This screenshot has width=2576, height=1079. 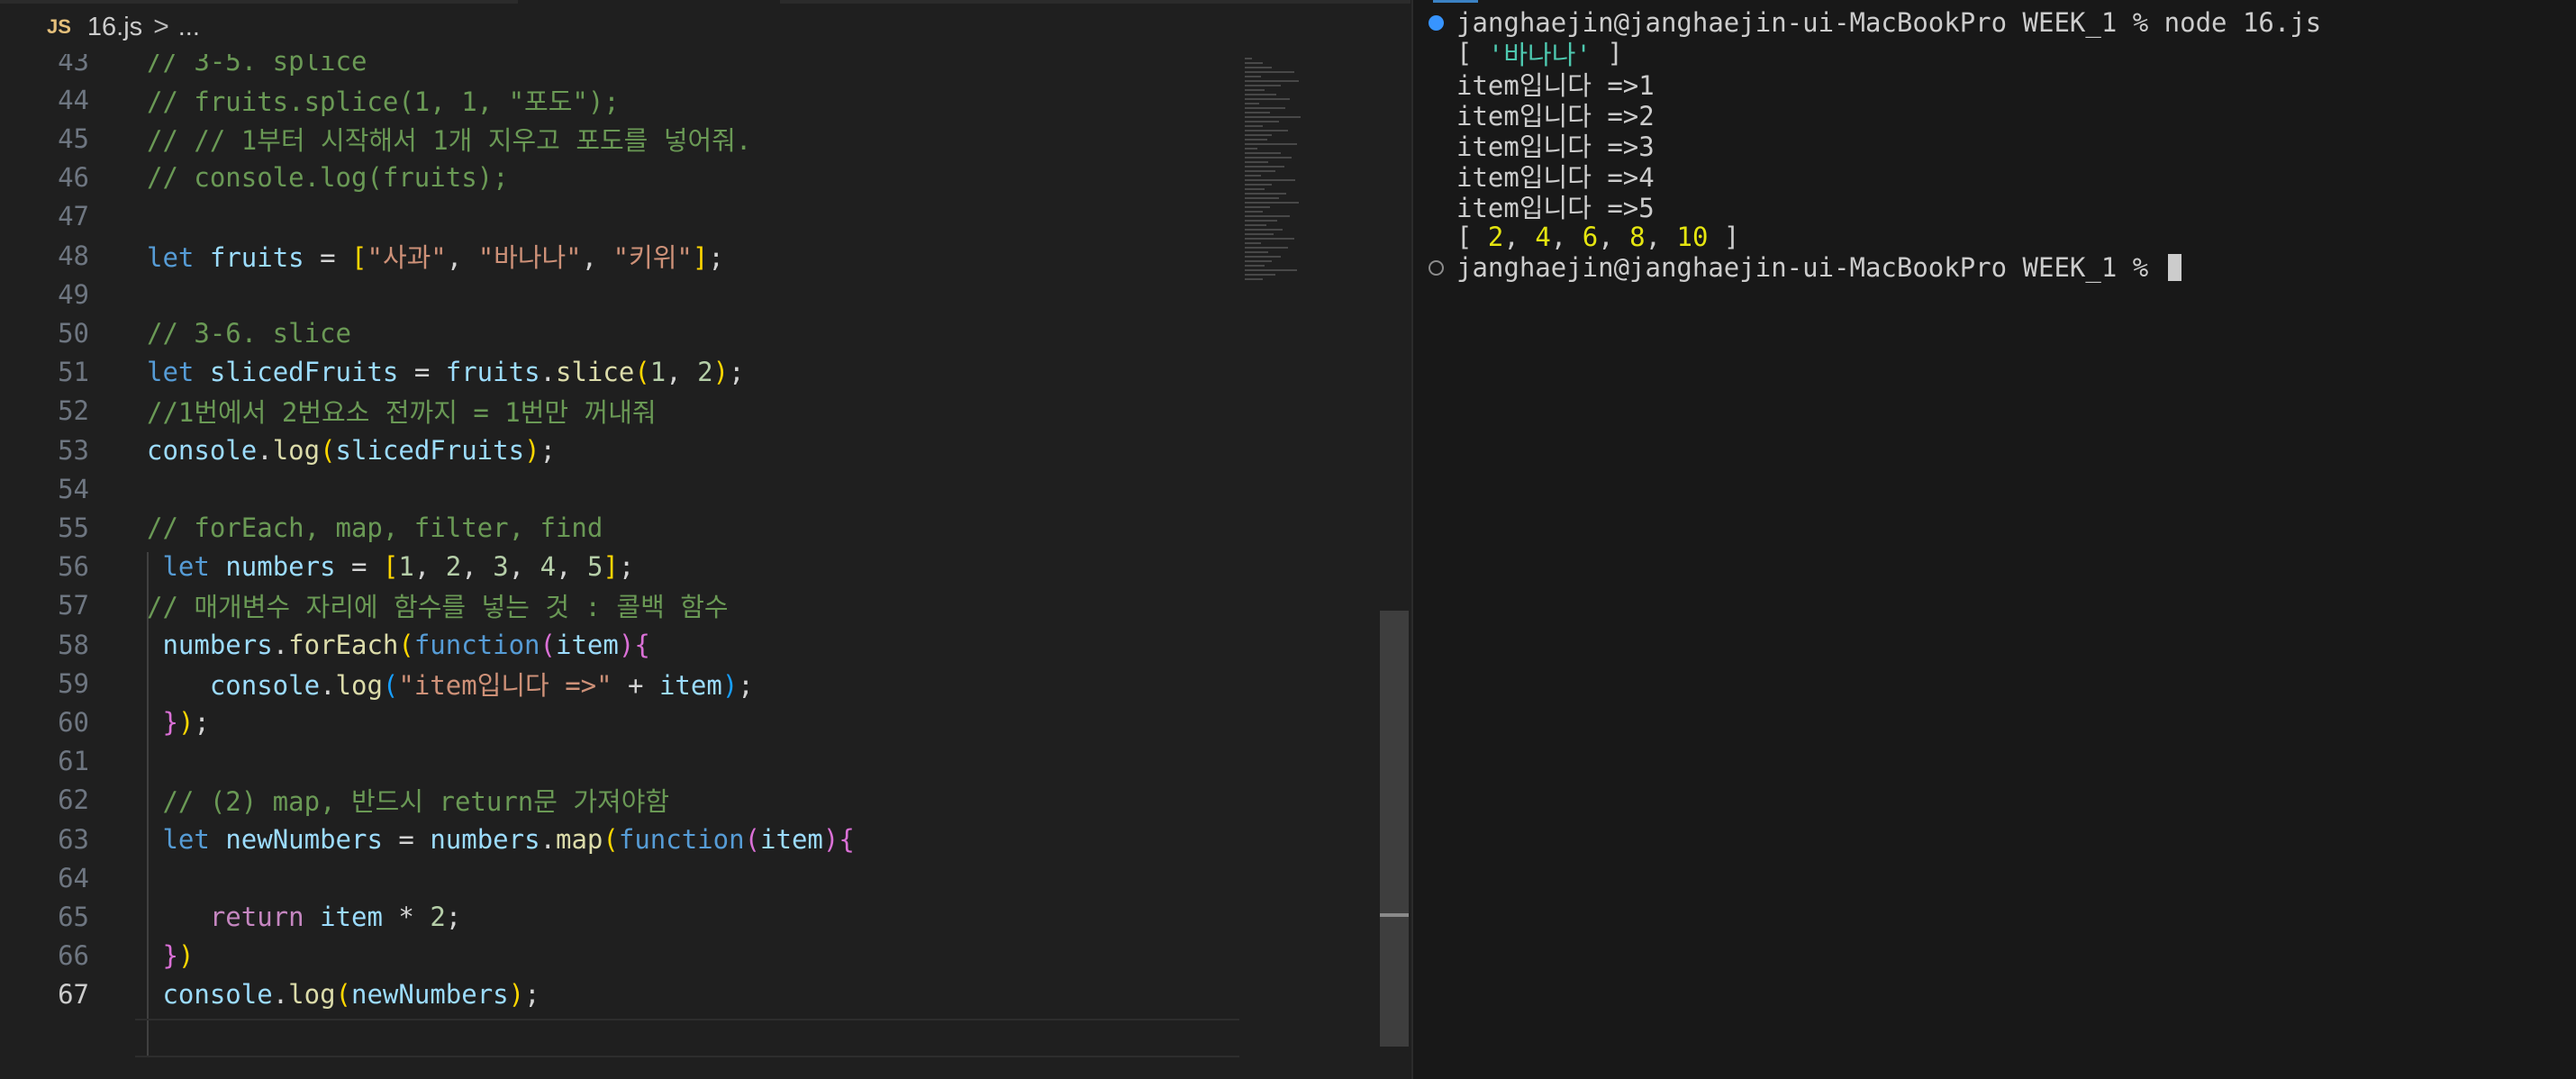 What do you see at coordinates (256, 257) in the screenshot?
I see `code-token: fruits` at bounding box center [256, 257].